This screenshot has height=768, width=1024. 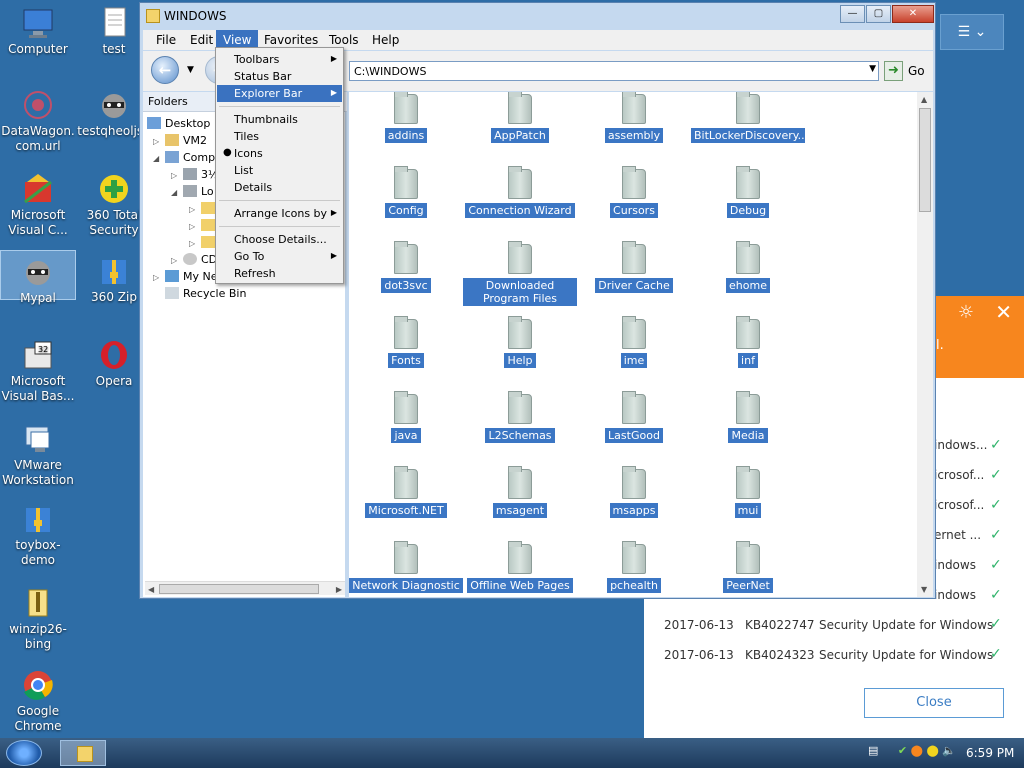 I want to click on back-button: ←, so click(x=165, y=70).